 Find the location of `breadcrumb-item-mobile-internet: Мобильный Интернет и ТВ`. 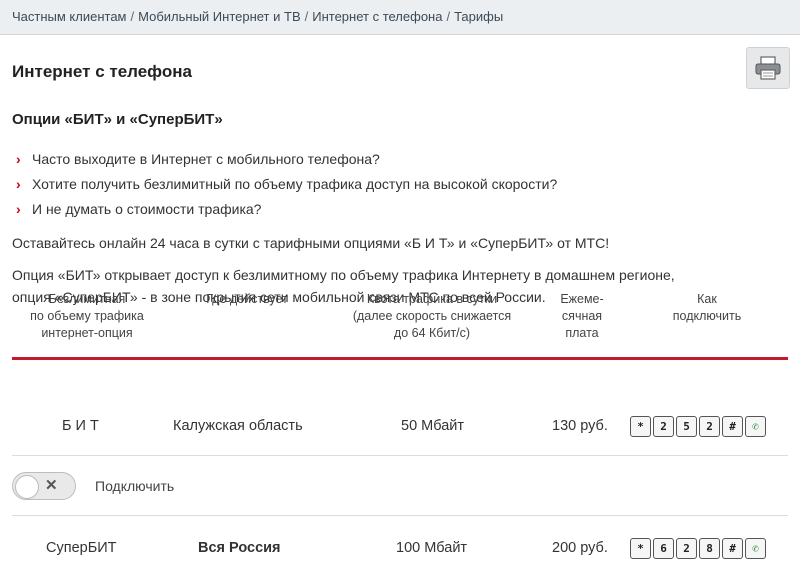

breadcrumb-item-mobile-internet: Мобильный Интернет и ТВ is located at coordinates (219, 16).